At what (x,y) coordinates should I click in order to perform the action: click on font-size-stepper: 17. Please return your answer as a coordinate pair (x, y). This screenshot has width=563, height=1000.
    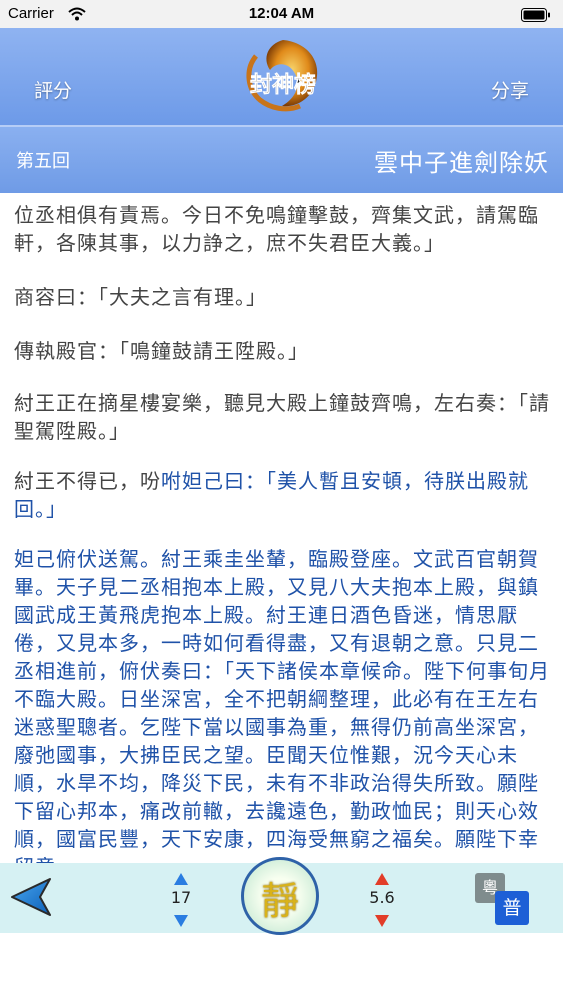
    Looking at the image, I should click on (181, 898).